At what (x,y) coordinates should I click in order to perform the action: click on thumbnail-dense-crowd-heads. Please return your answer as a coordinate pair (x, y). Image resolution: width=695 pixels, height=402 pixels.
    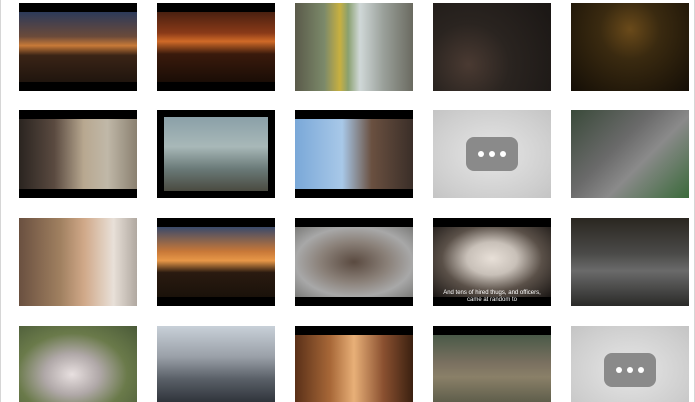
    Looking at the image, I should click on (492, 47).